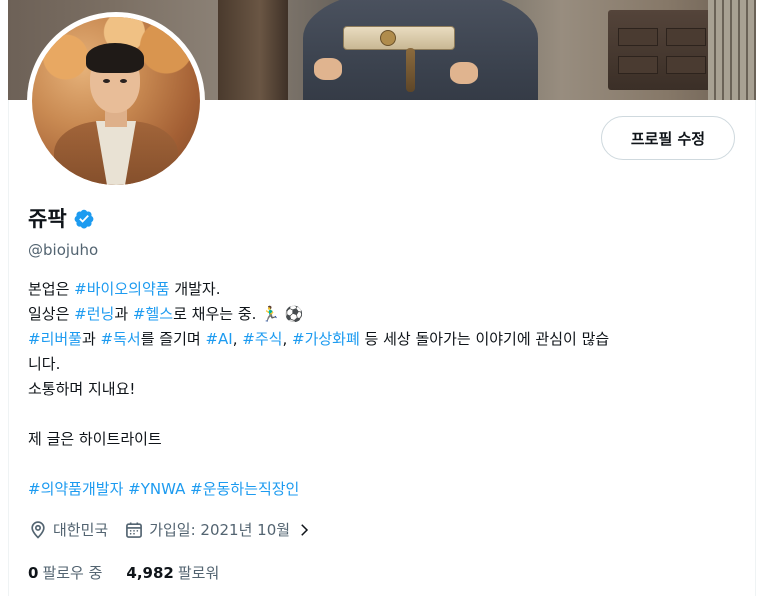 This screenshot has height=596, width=757. Describe the element at coordinates (134, 530) in the screenshot. I see `calendar-icon` at that location.